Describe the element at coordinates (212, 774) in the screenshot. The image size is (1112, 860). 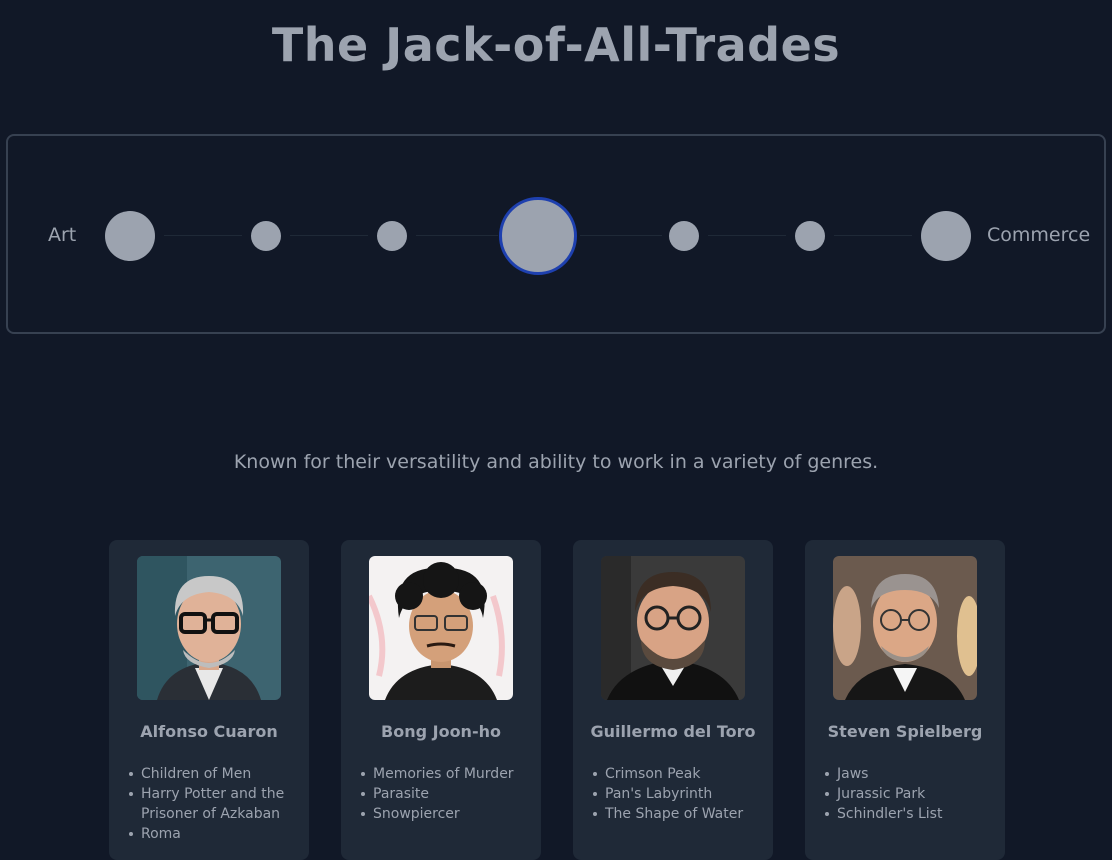
I see `film-item: Children of Men` at that location.